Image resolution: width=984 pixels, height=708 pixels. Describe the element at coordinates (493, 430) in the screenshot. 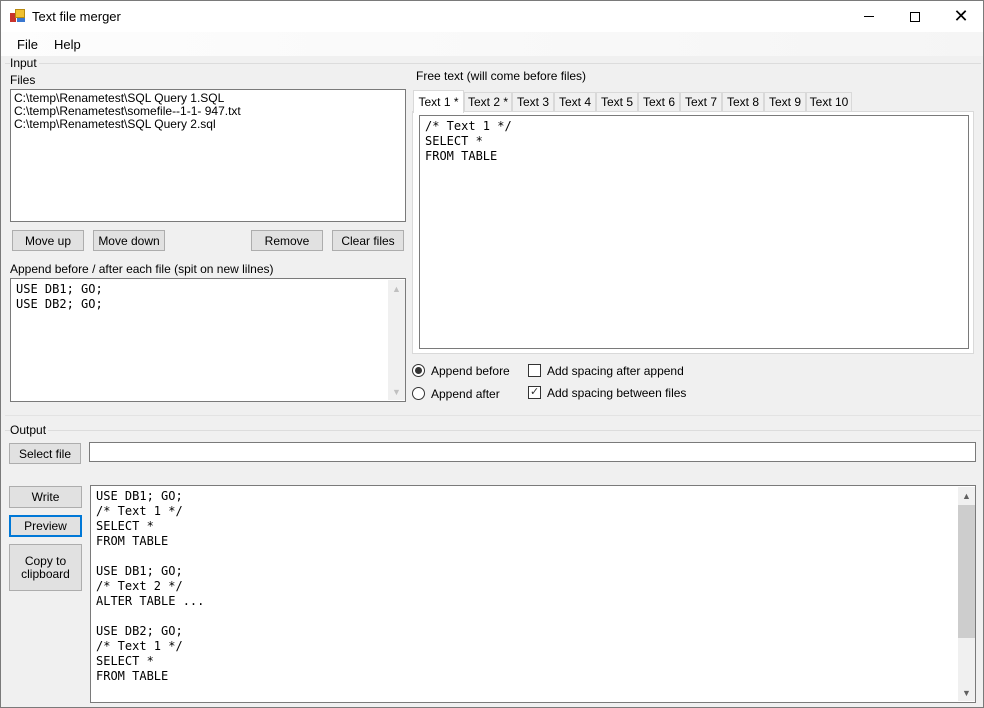

I see `output-group-border` at that location.